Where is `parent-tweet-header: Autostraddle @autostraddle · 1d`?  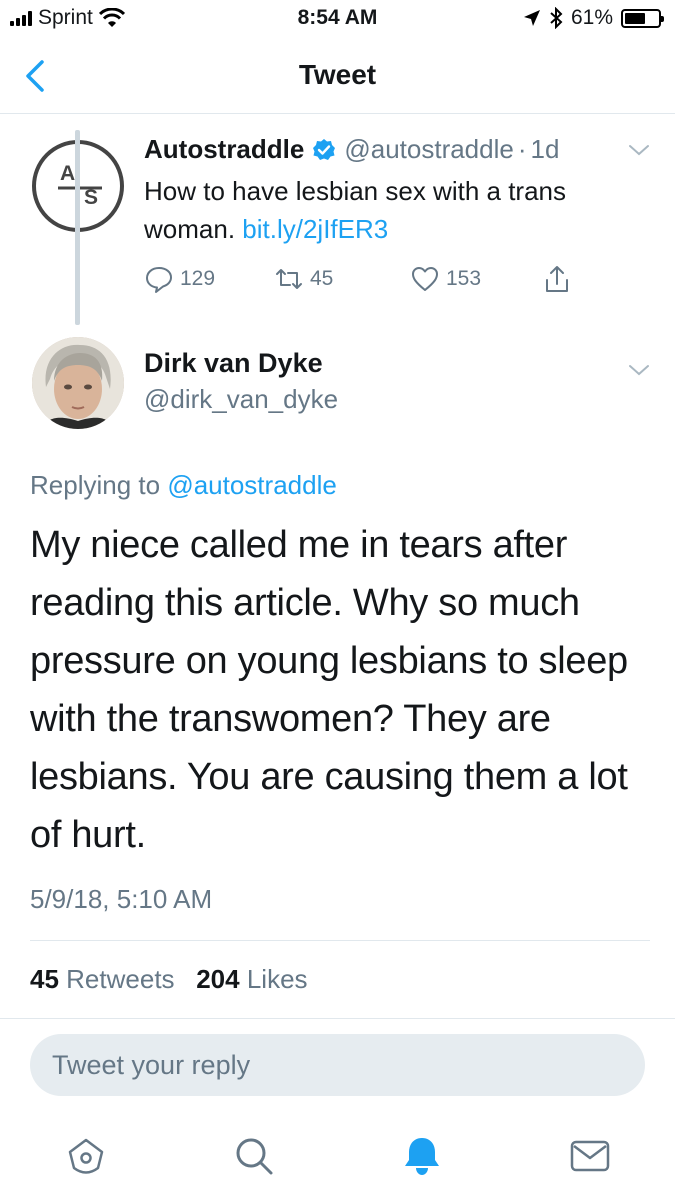
parent-tweet-header: Autostraddle @autostraddle · 1d is located at coordinates (351, 149).